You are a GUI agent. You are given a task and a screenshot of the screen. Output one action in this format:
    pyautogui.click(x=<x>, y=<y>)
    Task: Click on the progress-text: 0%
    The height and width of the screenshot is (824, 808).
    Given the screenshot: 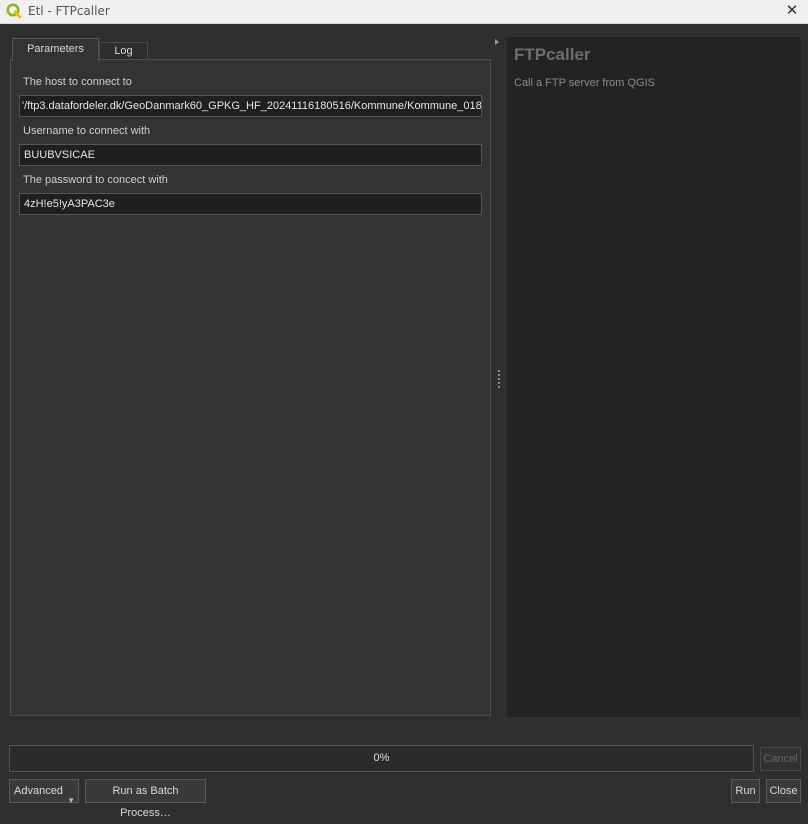 What is the action you would take?
    pyautogui.click(x=381, y=758)
    